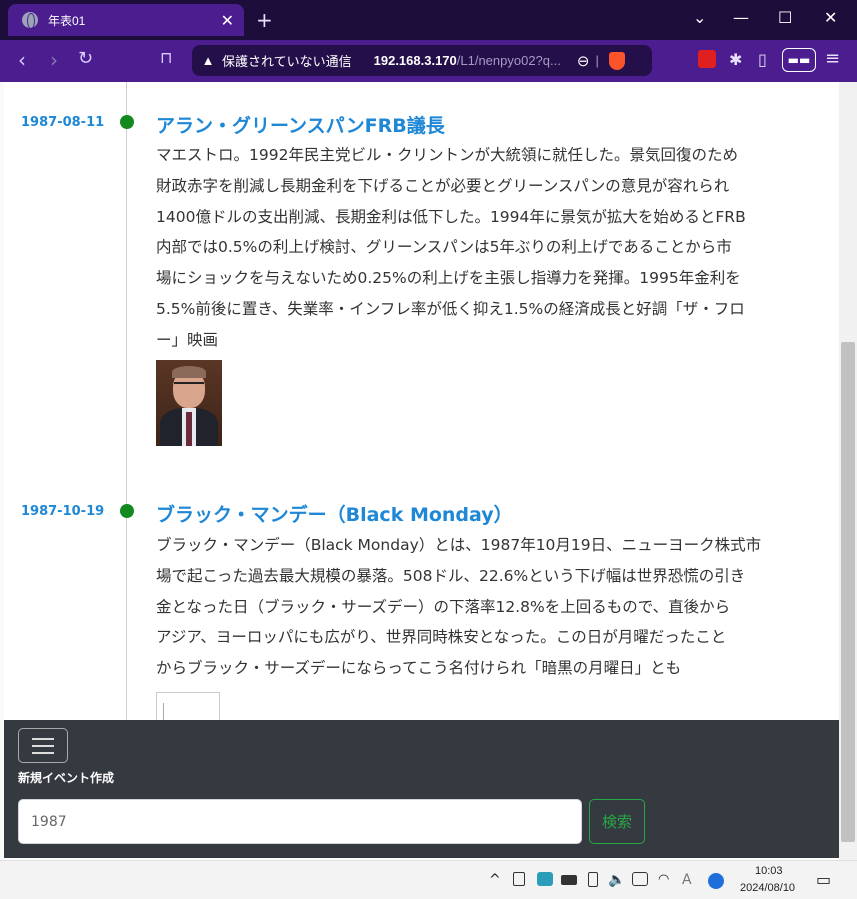  What do you see at coordinates (616, 880) in the screenshot?
I see `volume-icon: 🔈` at bounding box center [616, 880].